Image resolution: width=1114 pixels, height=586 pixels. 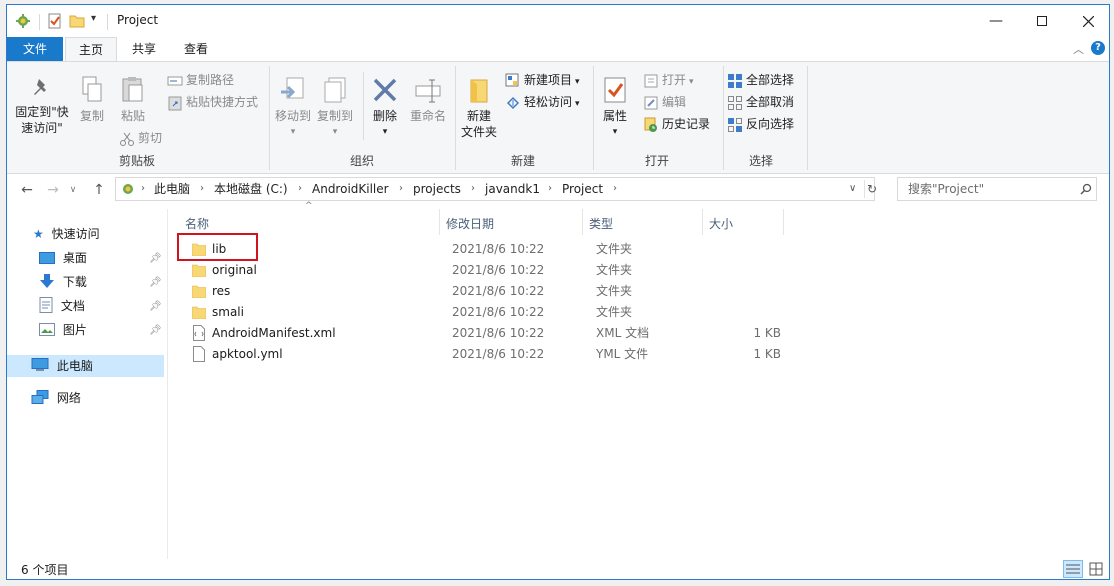 I want to click on tab-home: 主页, so click(x=91, y=49).